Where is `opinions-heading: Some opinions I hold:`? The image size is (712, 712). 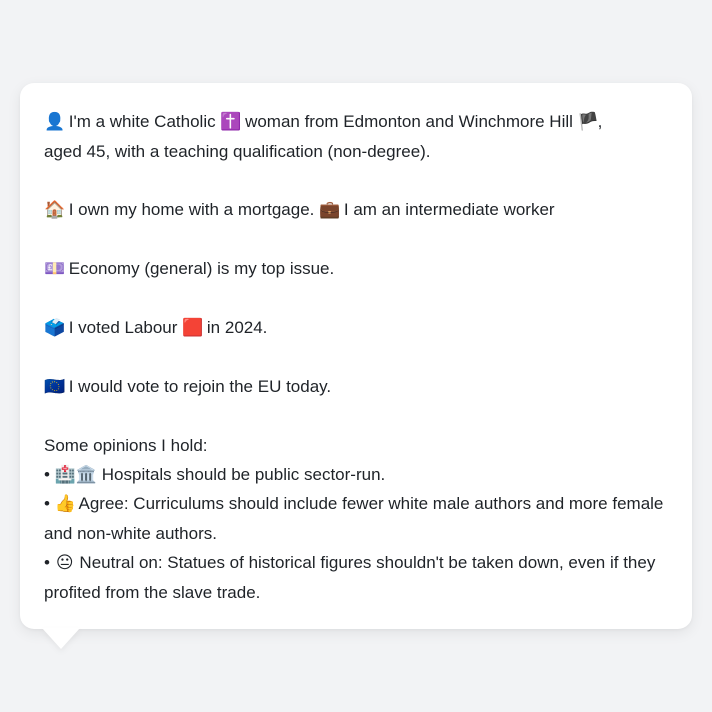 opinions-heading: Some opinions I hold: is located at coordinates (126, 445).